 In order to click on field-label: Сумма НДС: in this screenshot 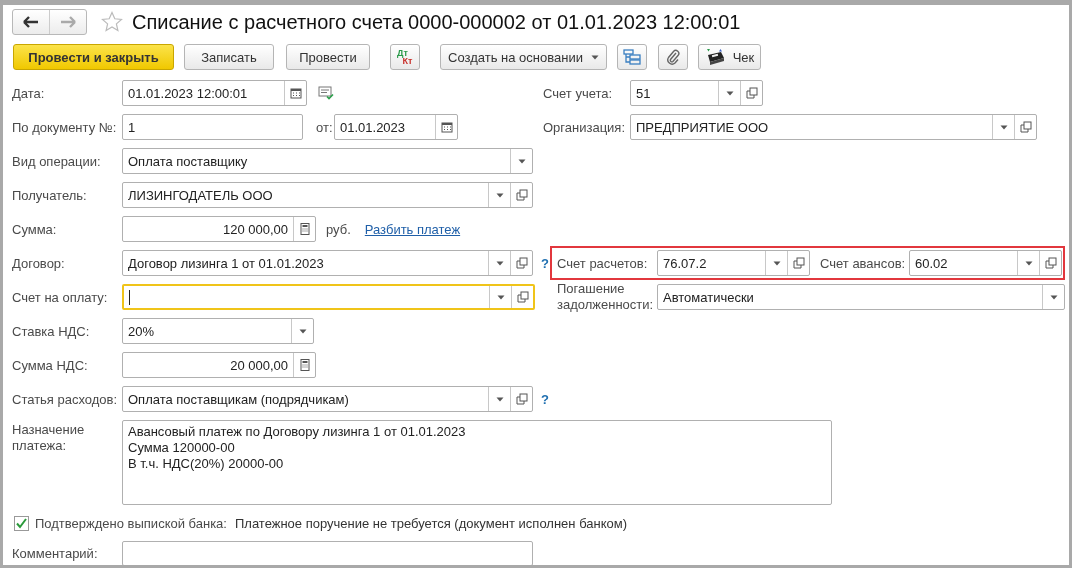, I will do `click(50, 365)`.